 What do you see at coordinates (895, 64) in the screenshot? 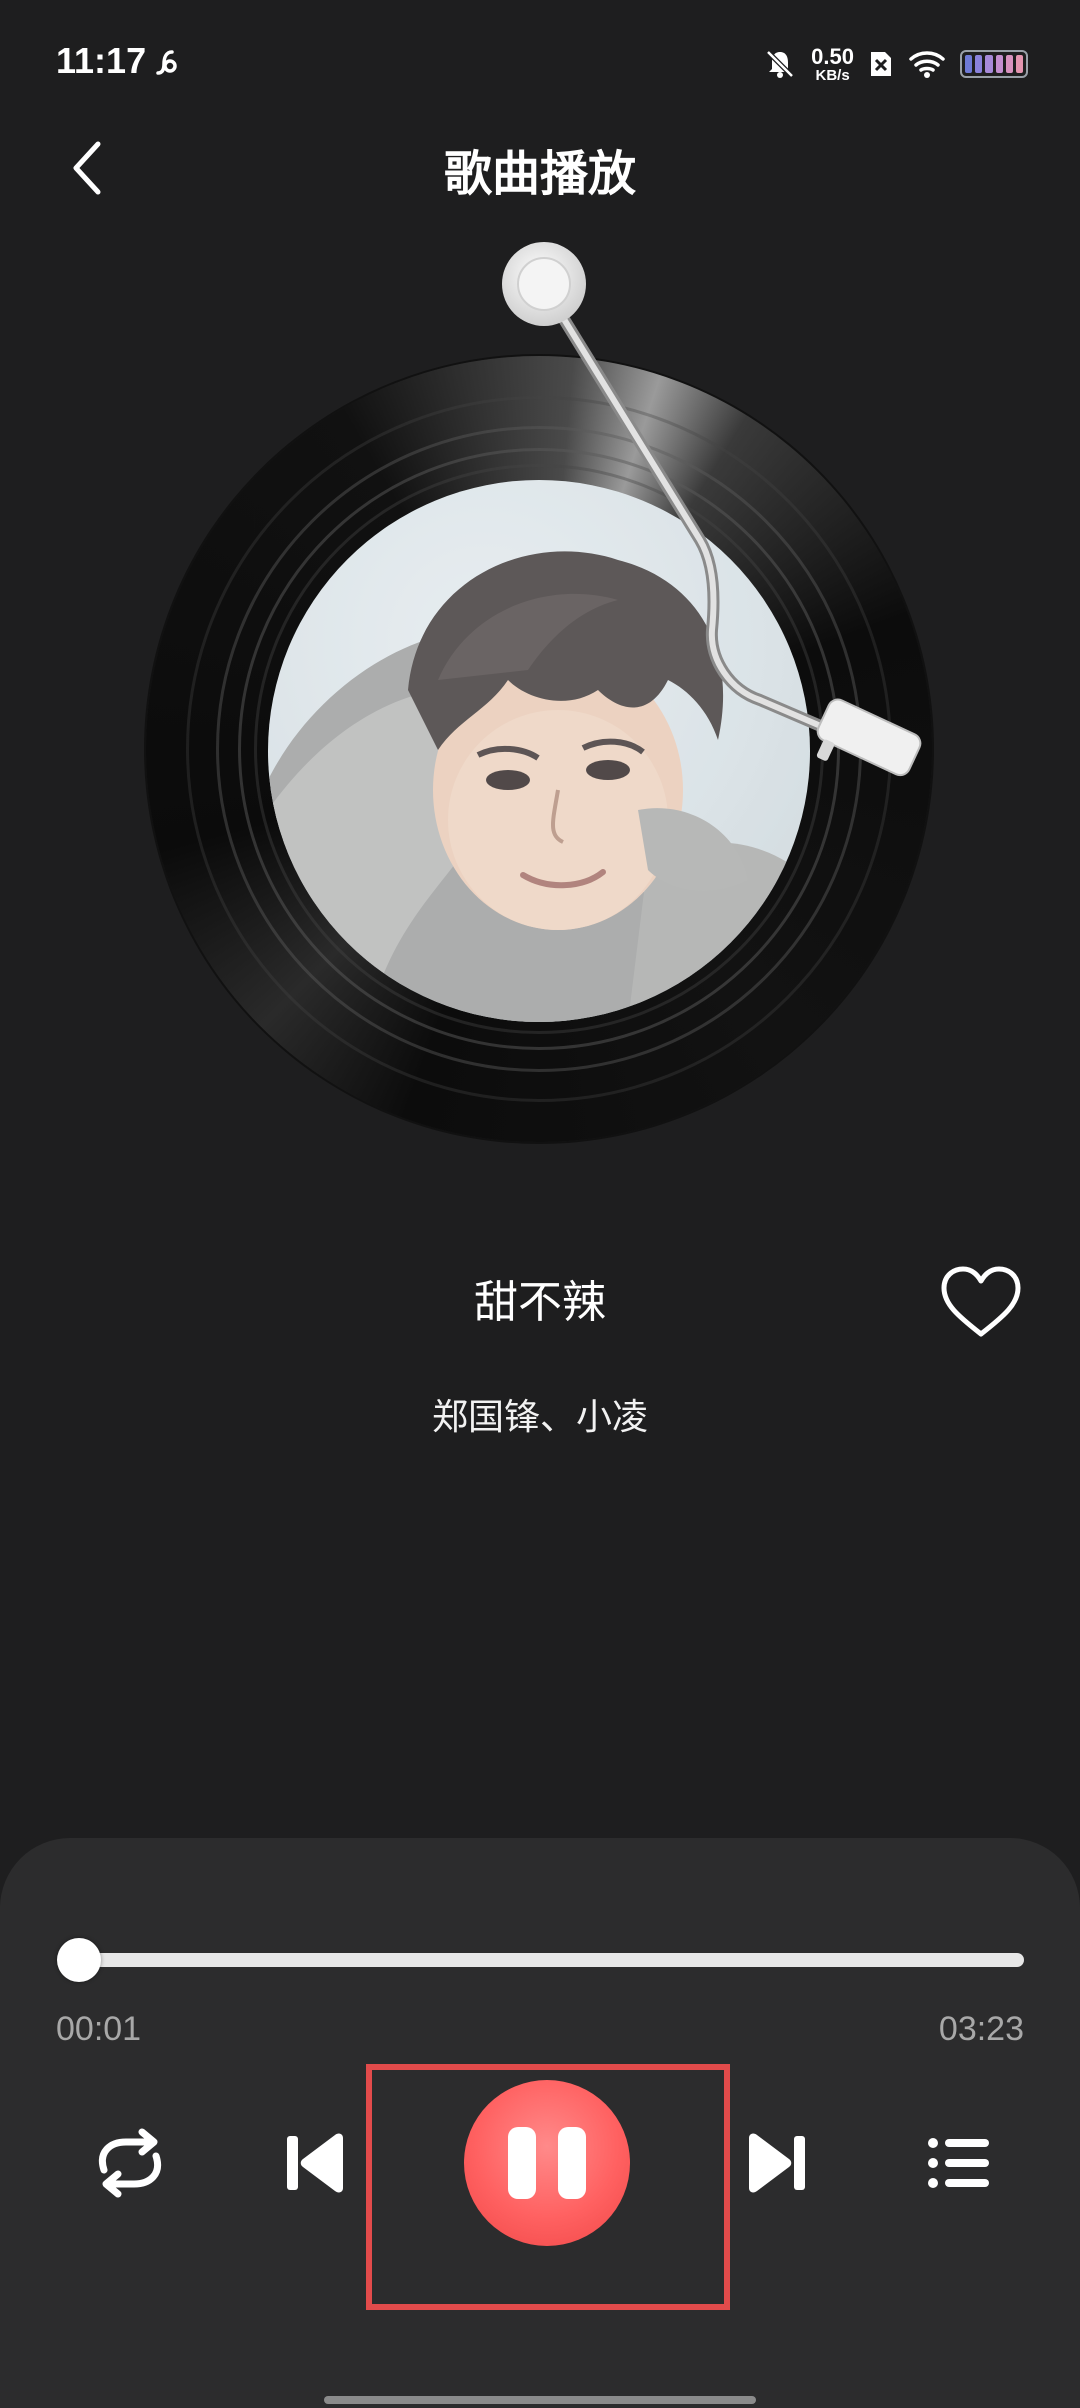
I see `status-icons: 0.50 KB/s` at bounding box center [895, 64].